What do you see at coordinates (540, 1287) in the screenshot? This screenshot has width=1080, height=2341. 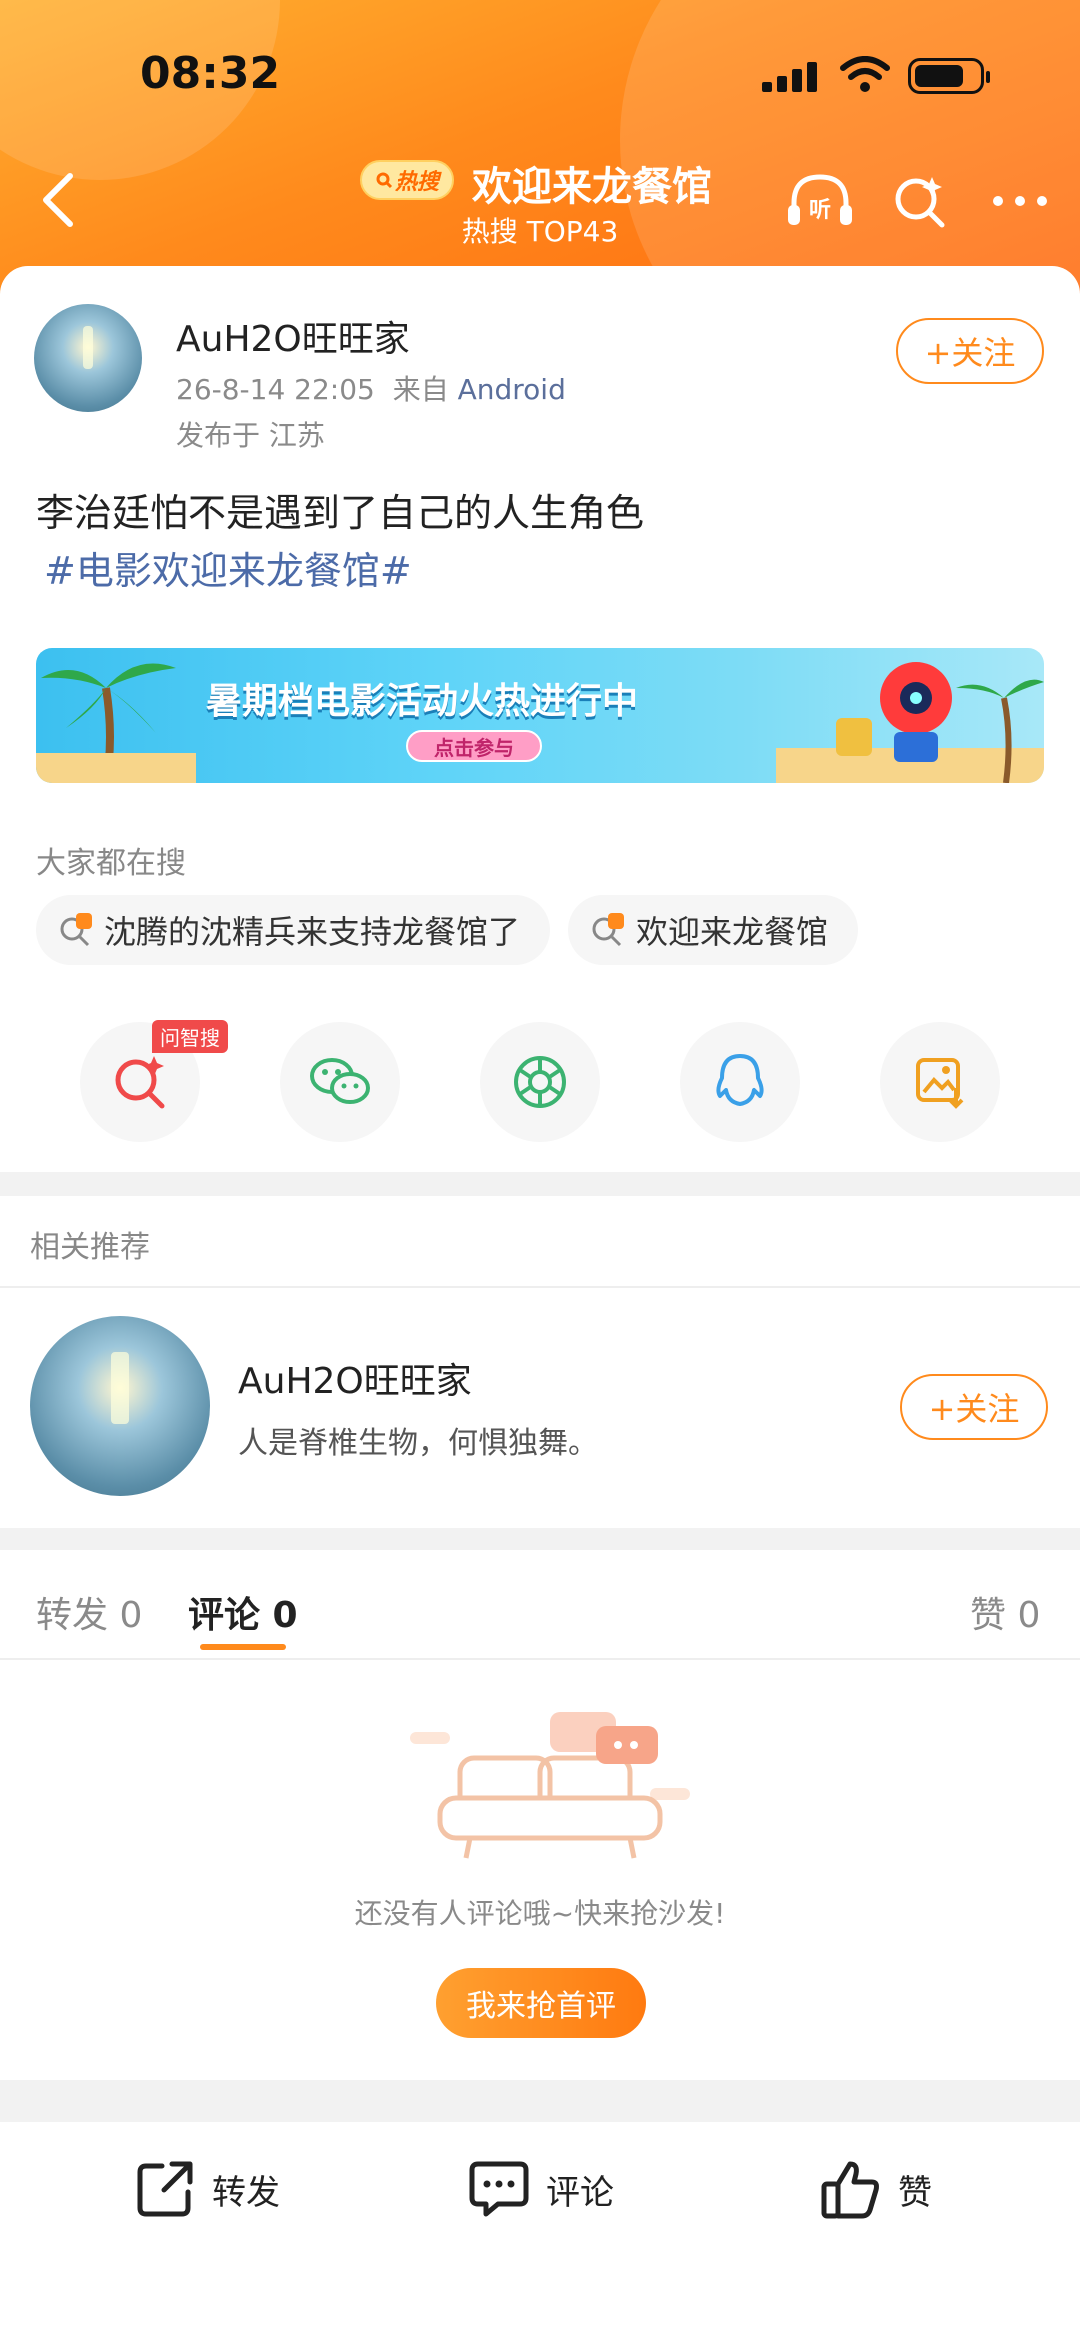 I see `related-divider` at bounding box center [540, 1287].